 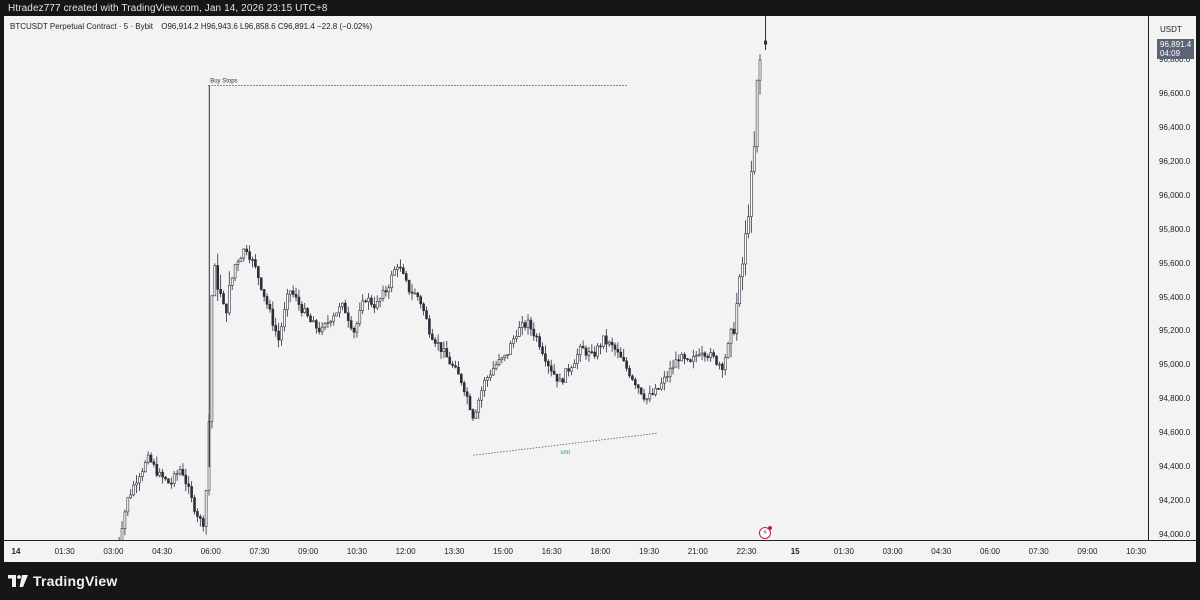 What do you see at coordinates (1175, 501) in the screenshot?
I see `price-tick-label: 94,200.0` at bounding box center [1175, 501].